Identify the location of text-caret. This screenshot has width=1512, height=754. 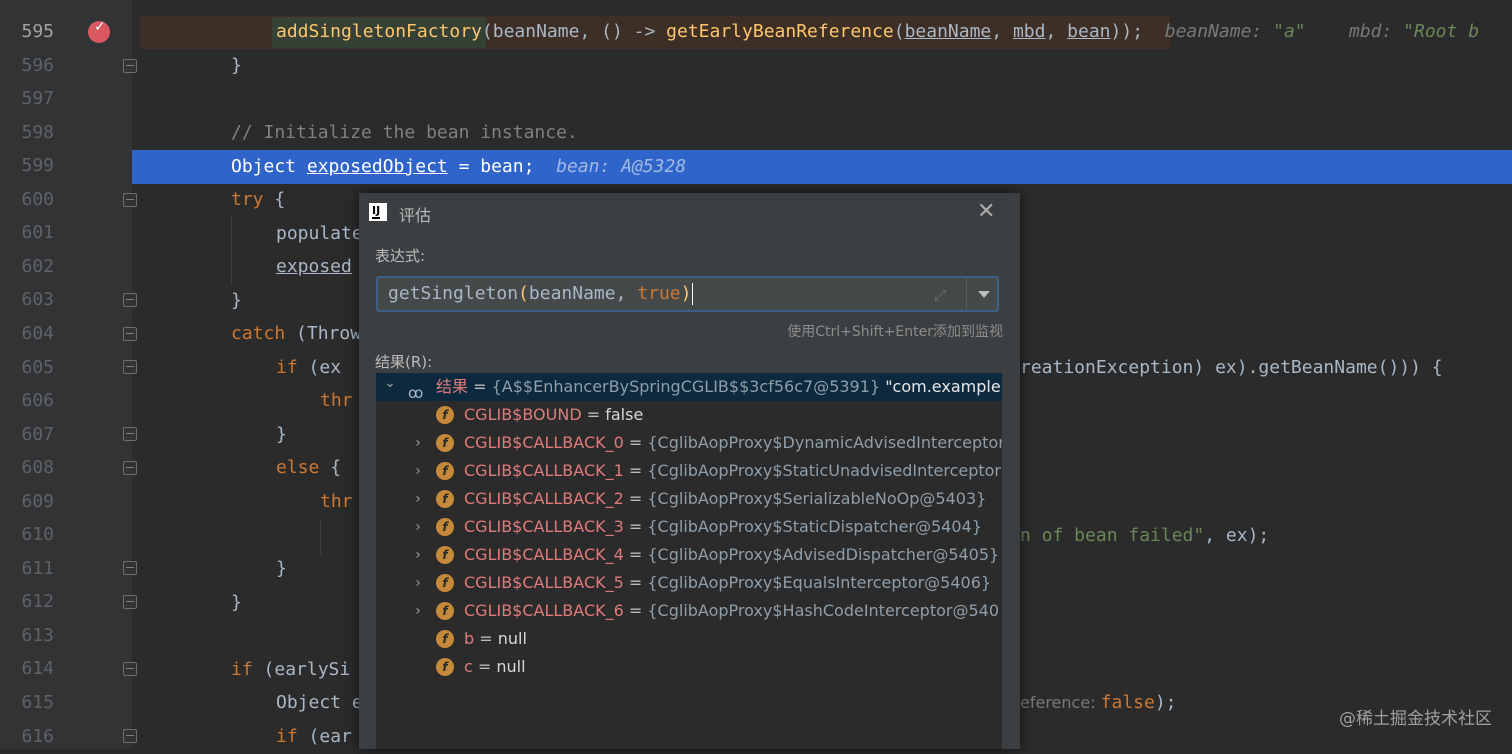
(693, 294).